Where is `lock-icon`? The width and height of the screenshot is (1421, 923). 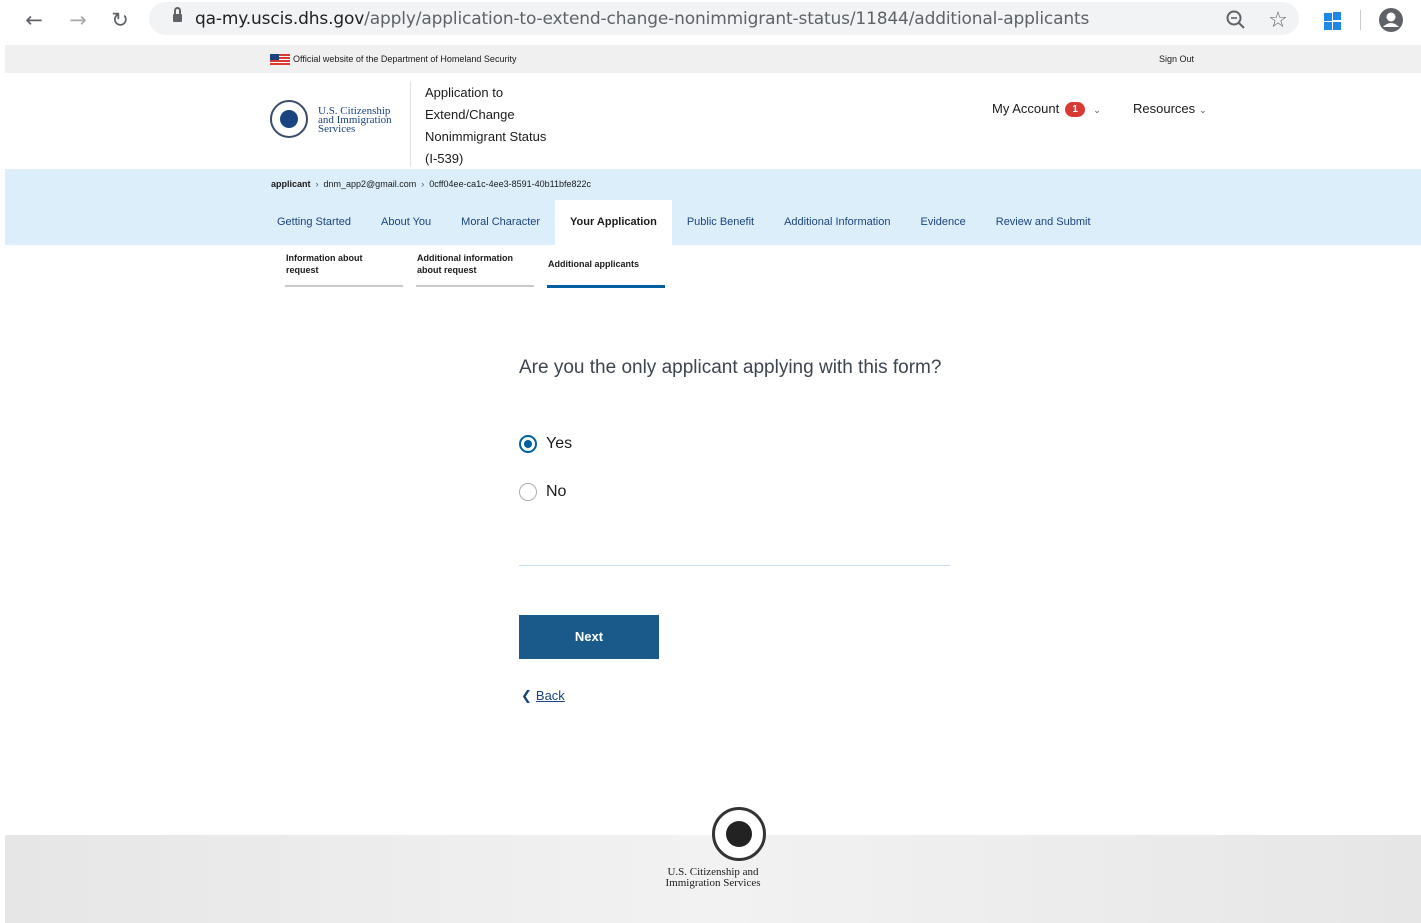 lock-icon is located at coordinates (177, 15).